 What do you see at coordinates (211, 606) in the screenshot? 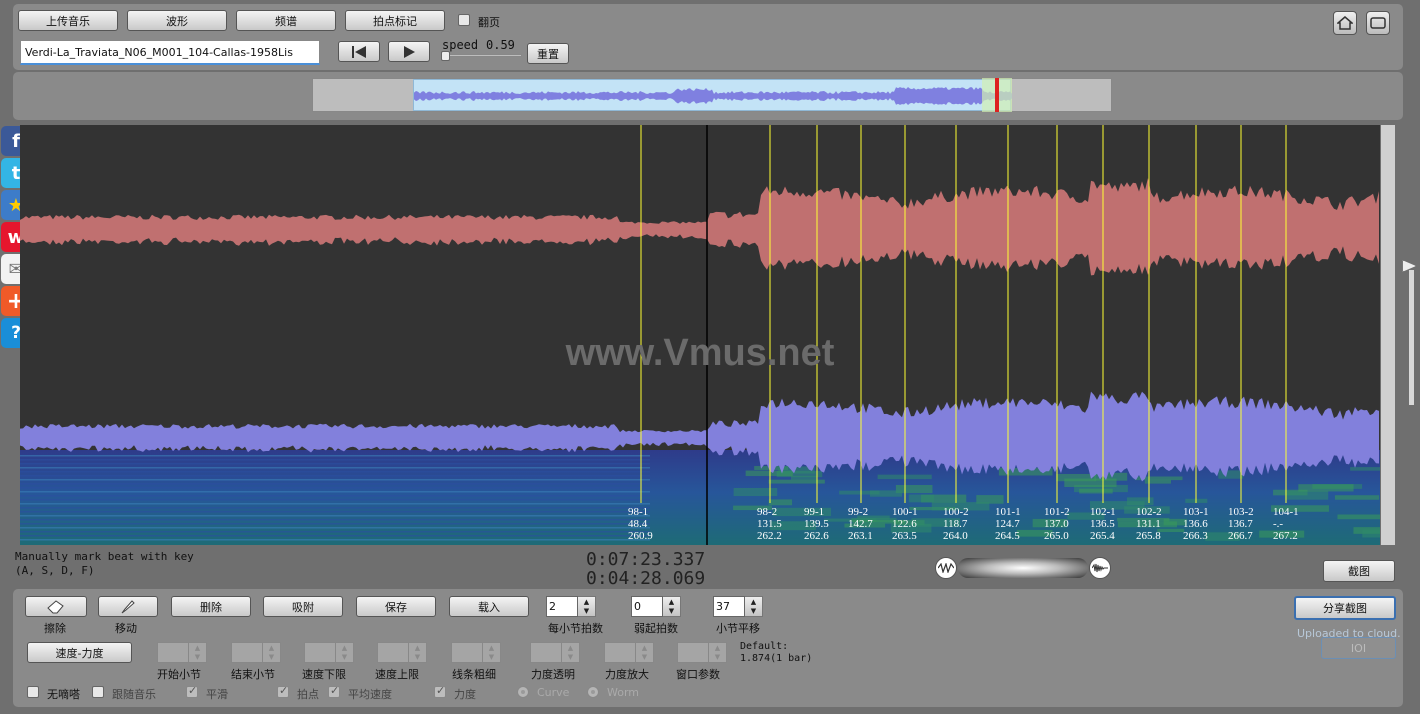
I see `delete-button: 删除` at bounding box center [211, 606].